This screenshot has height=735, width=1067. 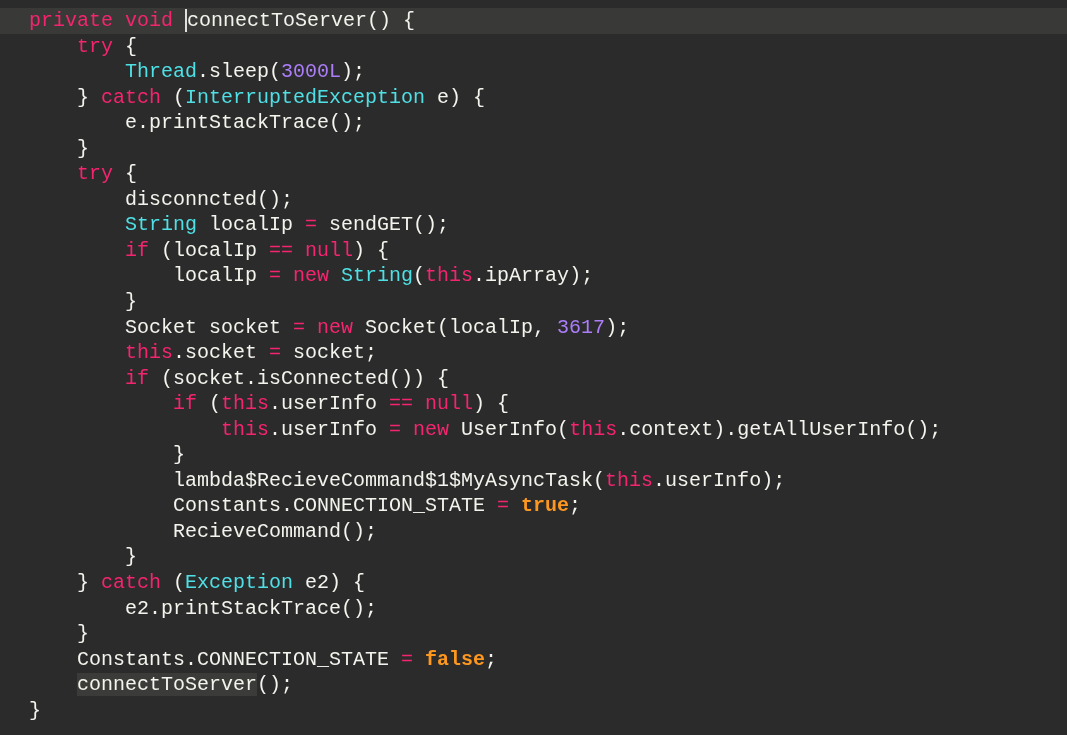 I want to click on code-line: RecieveCommand();, so click(x=275, y=531).